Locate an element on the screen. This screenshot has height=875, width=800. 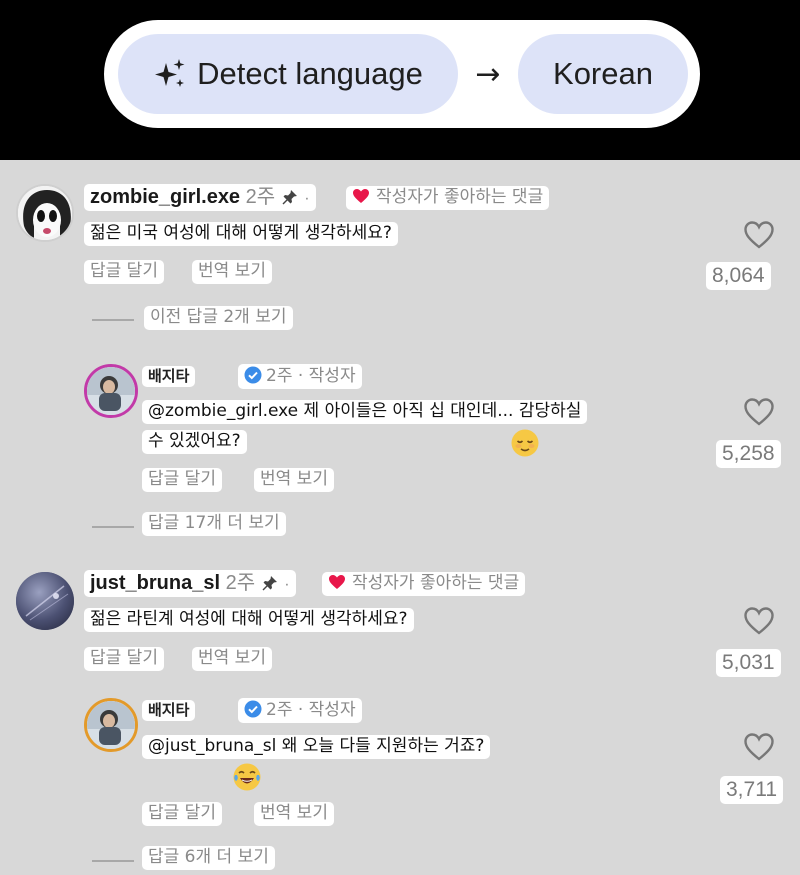
comment-username: zombie_girl.exe 2주 · is located at coordinates (200, 197).